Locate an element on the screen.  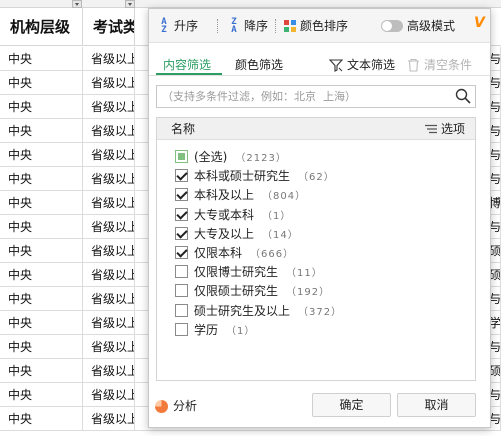
analyze-button: 分析 is located at coordinates (176, 406).